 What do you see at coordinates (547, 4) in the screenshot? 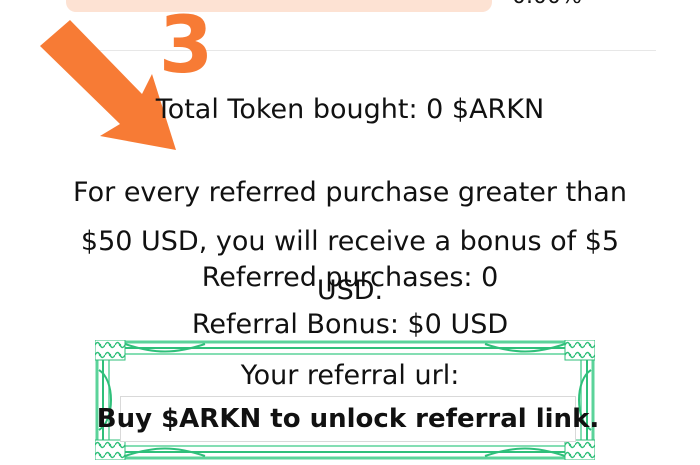
I see `purchase-progress-percent: 0.00%` at bounding box center [547, 4].